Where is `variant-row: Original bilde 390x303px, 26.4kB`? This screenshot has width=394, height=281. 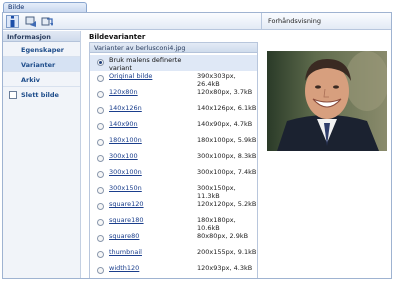 variant-row: Original bilde 390x303px, 26.4kB is located at coordinates (173, 79).